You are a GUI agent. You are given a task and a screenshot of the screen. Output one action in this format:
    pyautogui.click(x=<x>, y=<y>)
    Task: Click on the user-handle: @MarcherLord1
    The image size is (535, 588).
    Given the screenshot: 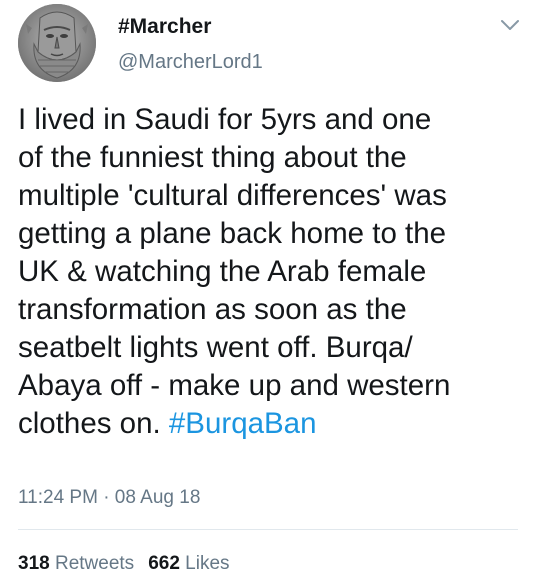 What is the action you would take?
    pyautogui.click(x=190, y=62)
    